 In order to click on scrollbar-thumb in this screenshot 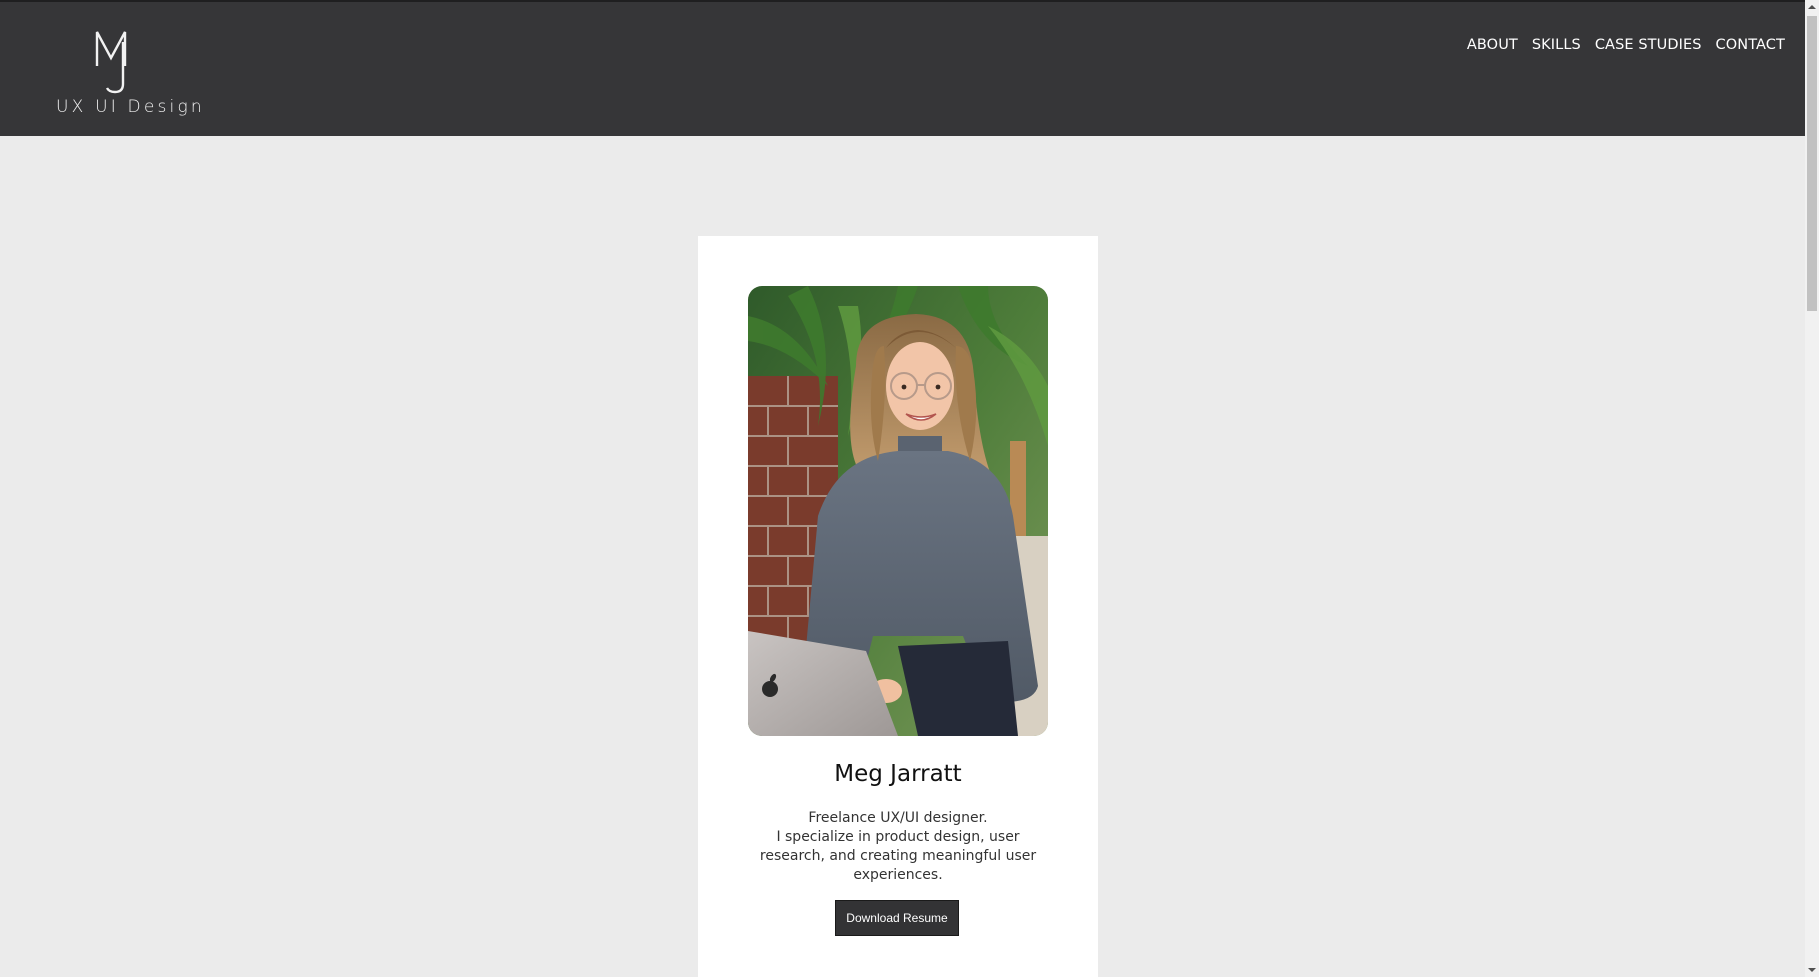, I will do `click(1812, 163)`.